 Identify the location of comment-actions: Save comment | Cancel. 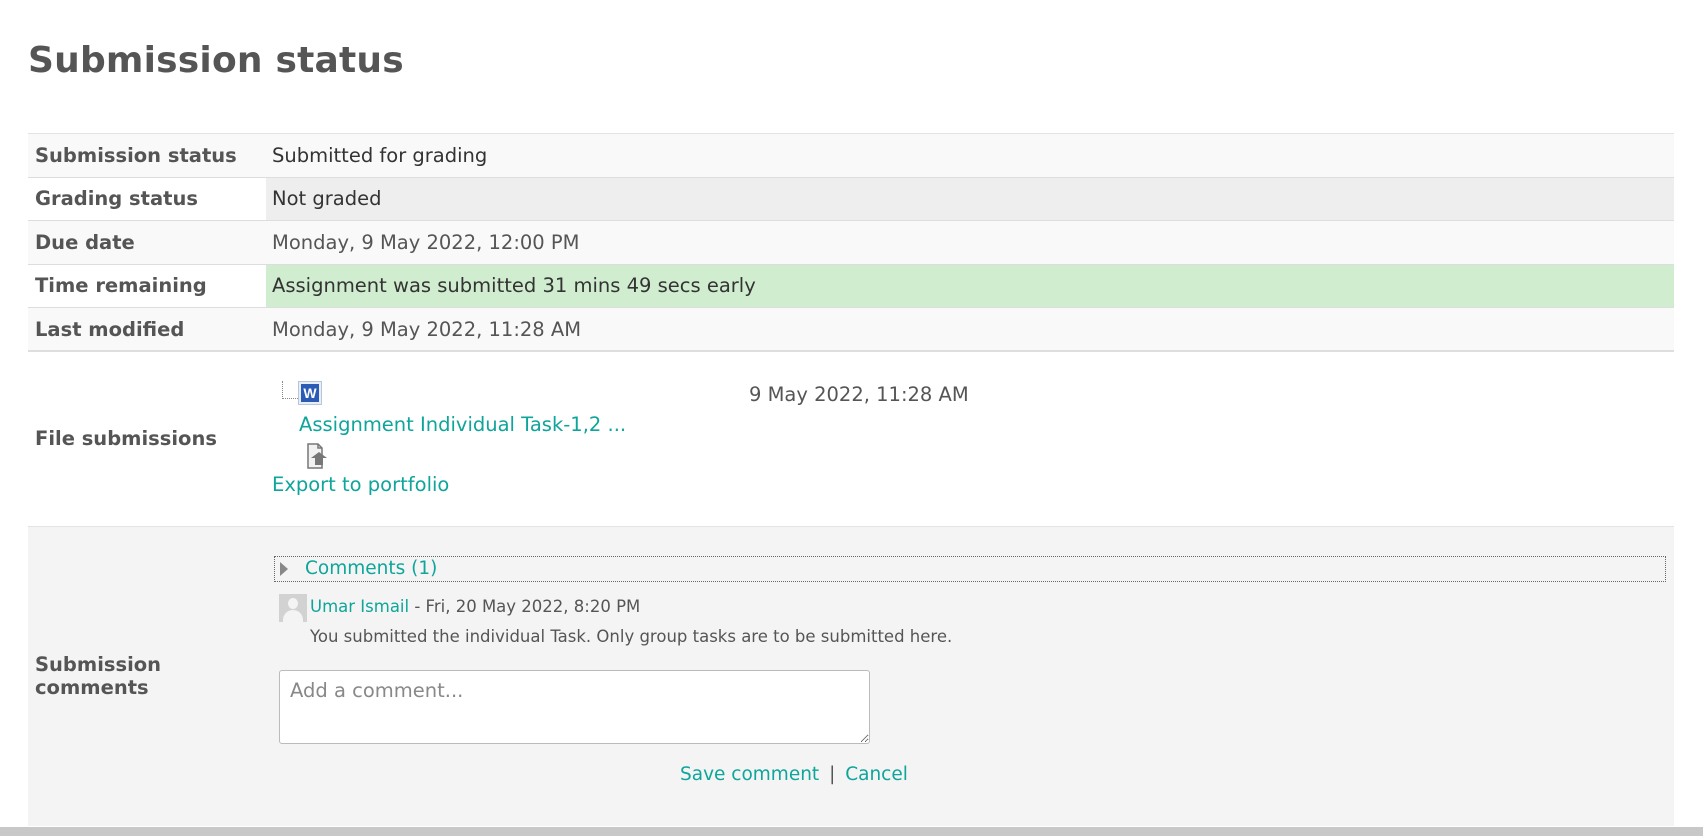
(794, 774).